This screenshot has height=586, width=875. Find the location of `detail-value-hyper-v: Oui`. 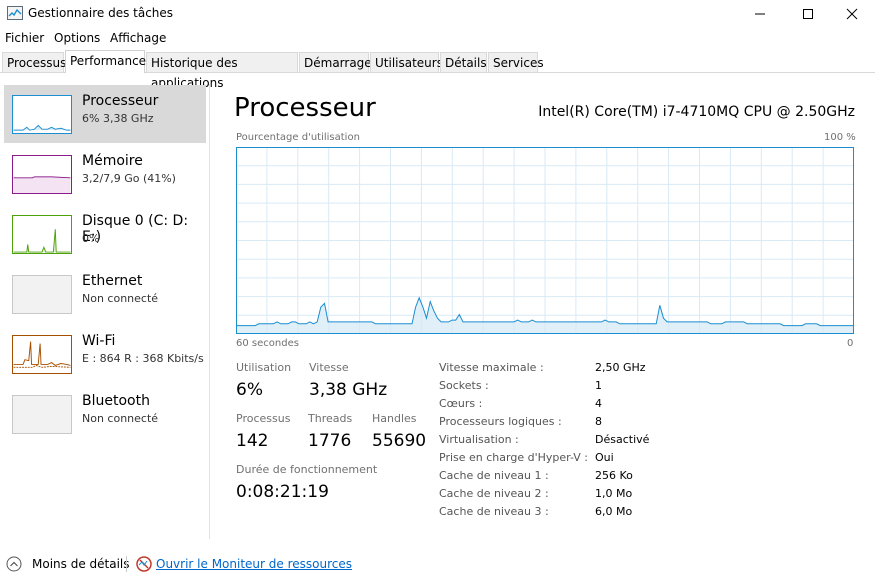

detail-value-hyper-v: Oui is located at coordinates (604, 457).